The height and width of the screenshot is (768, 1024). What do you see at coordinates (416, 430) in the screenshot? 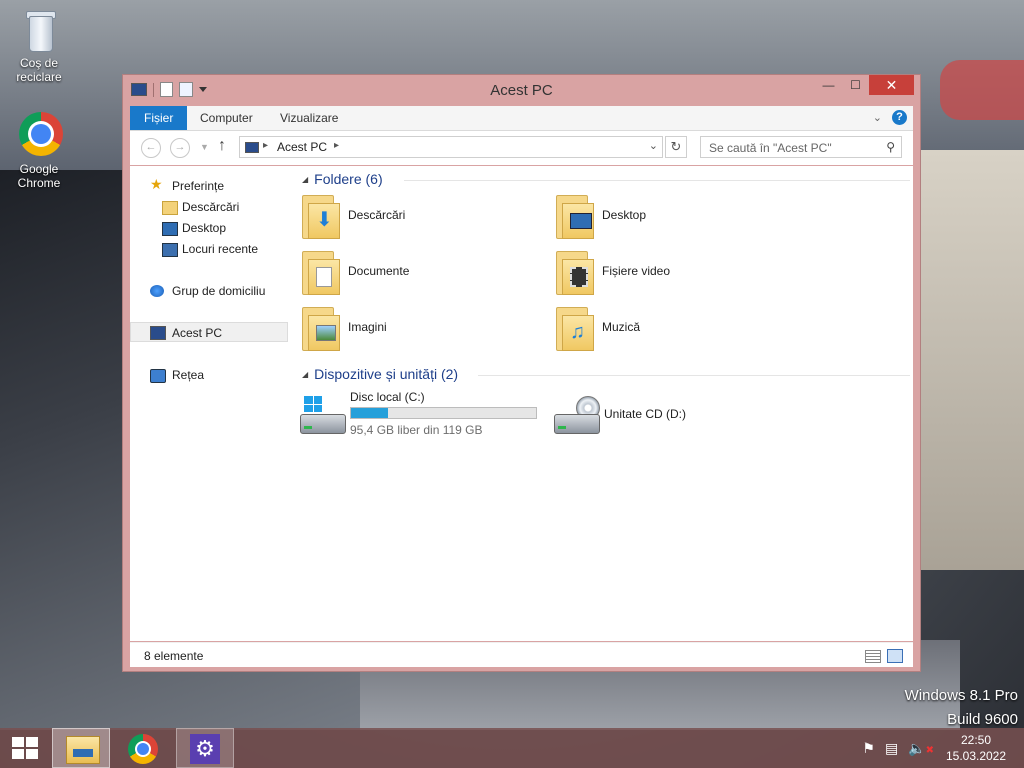
I see `drive-free-space: 95,4 GB liber din 119 GB` at bounding box center [416, 430].